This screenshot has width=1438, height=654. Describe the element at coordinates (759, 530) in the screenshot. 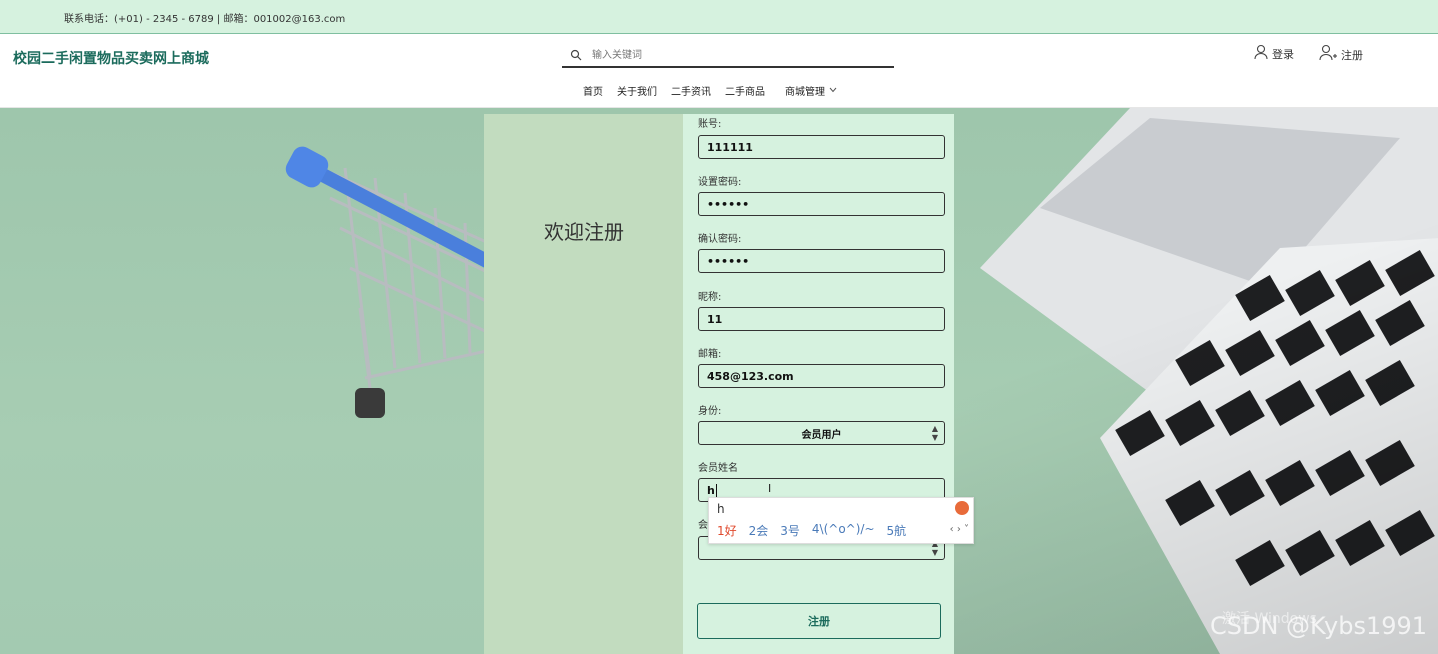

I see `ime-candidate: 2会` at that location.